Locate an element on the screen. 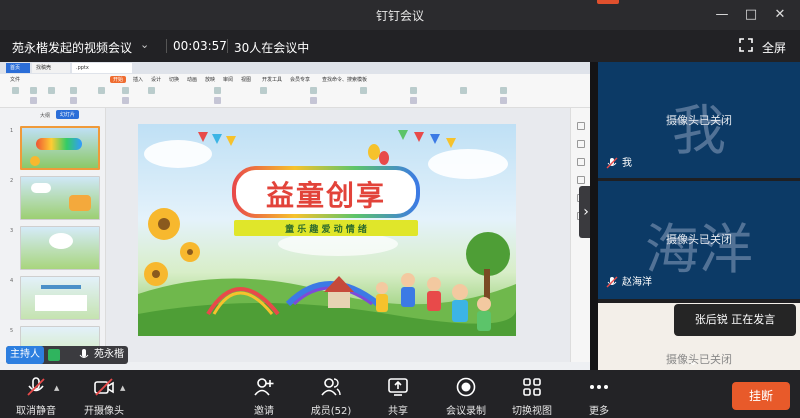 The height and width of the screenshot is (418, 800). members-label: 成员(52) is located at coordinates (331, 411).